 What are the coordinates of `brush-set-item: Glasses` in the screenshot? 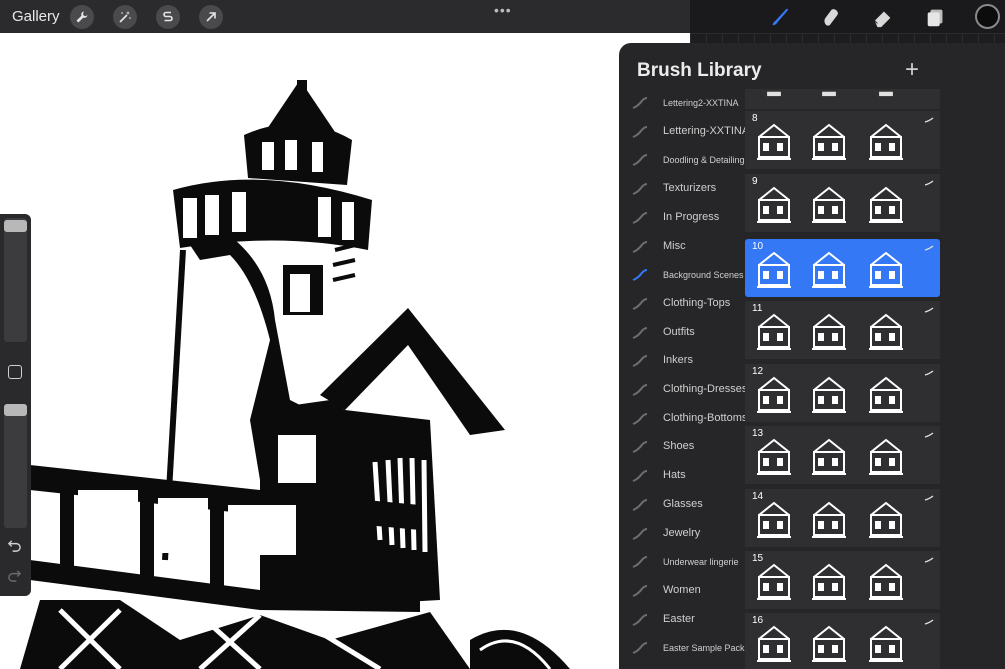 It's located at (683, 505).